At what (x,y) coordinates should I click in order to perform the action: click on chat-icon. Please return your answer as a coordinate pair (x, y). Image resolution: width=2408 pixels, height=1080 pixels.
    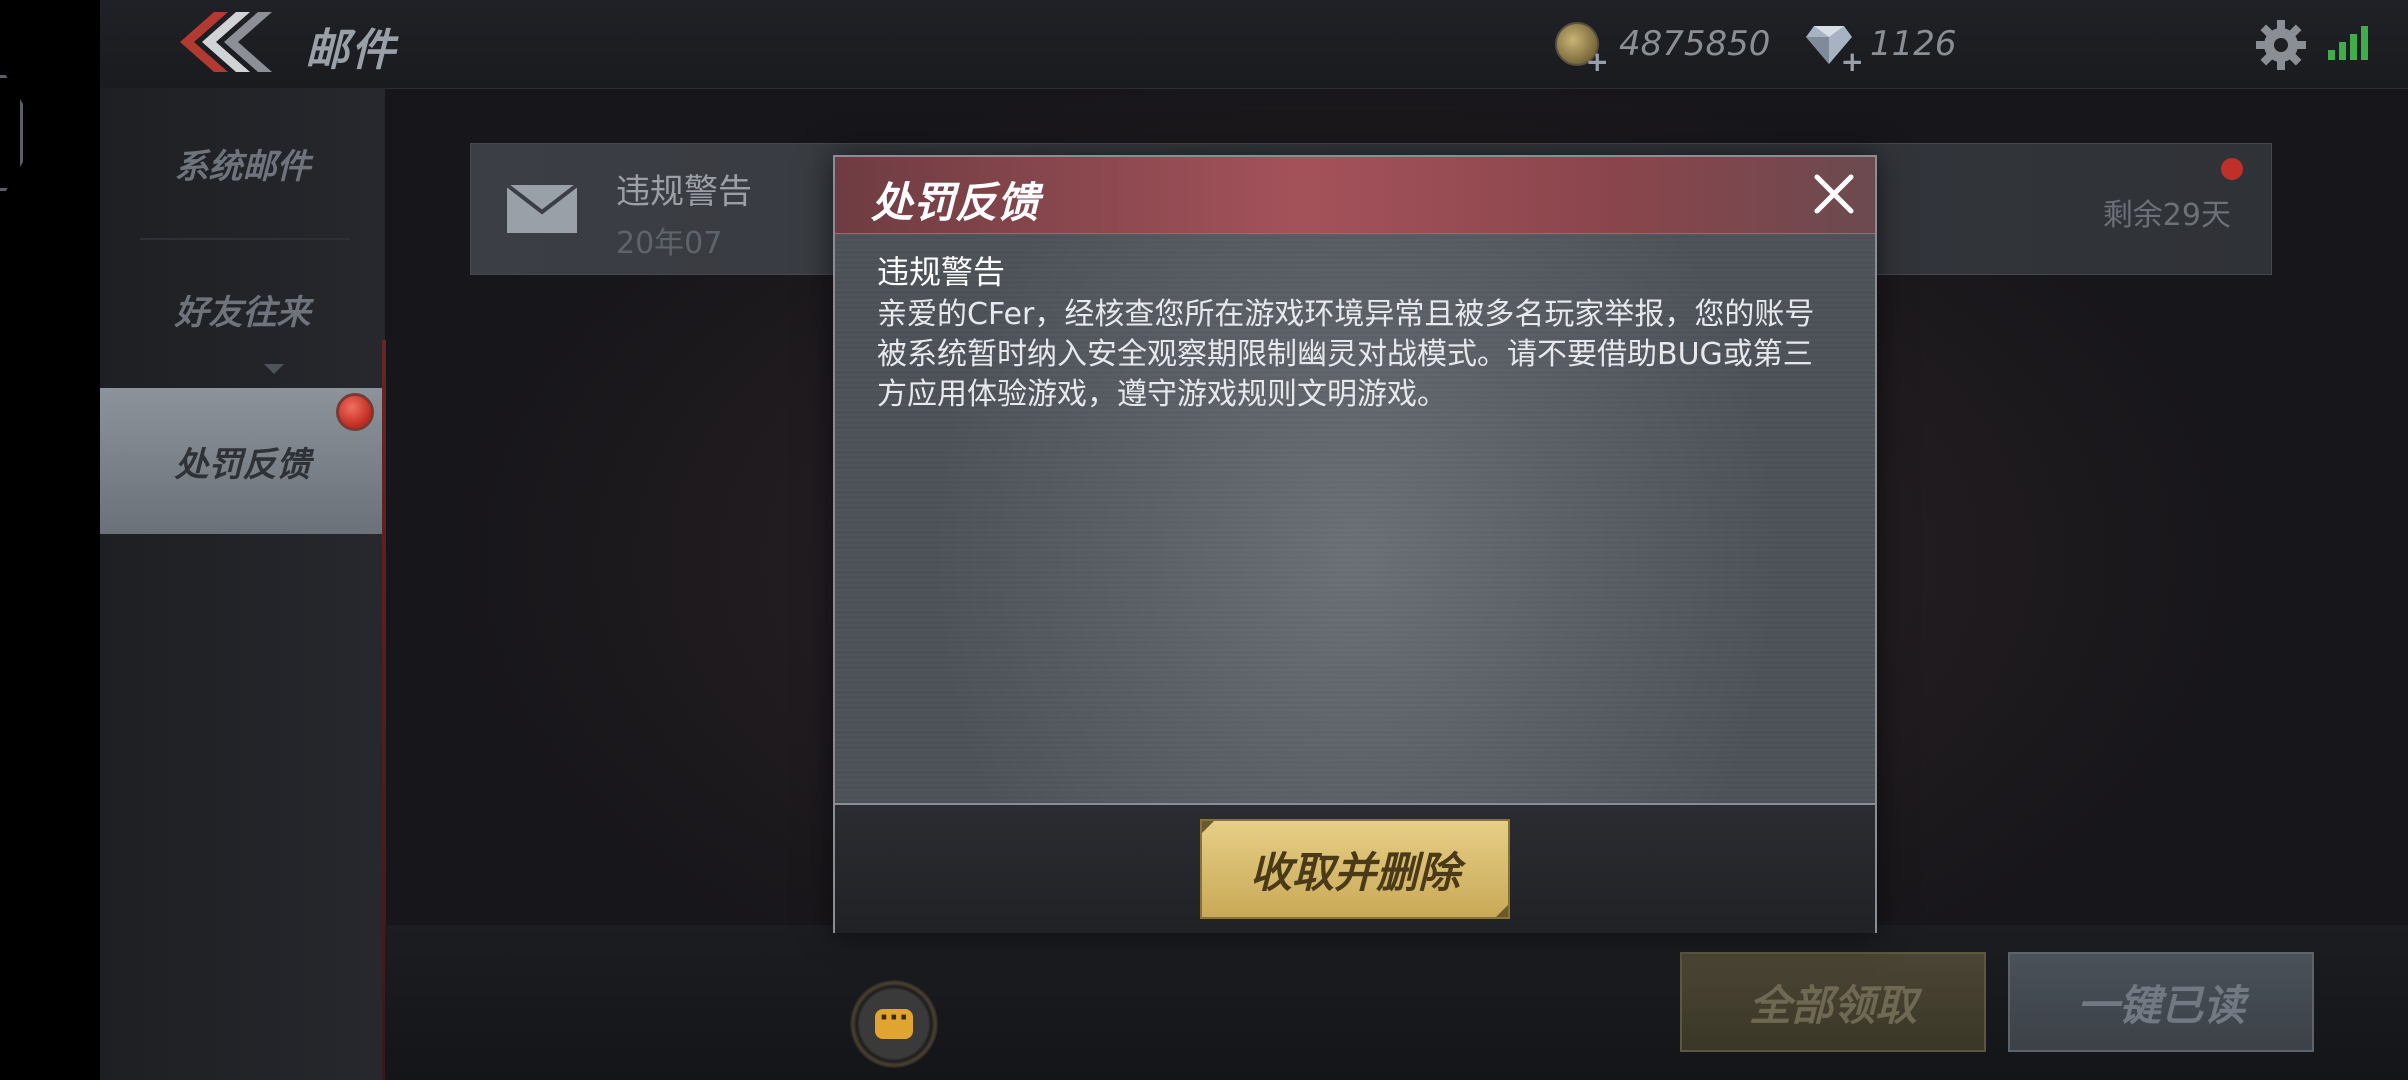
    Looking at the image, I should click on (894, 1021).